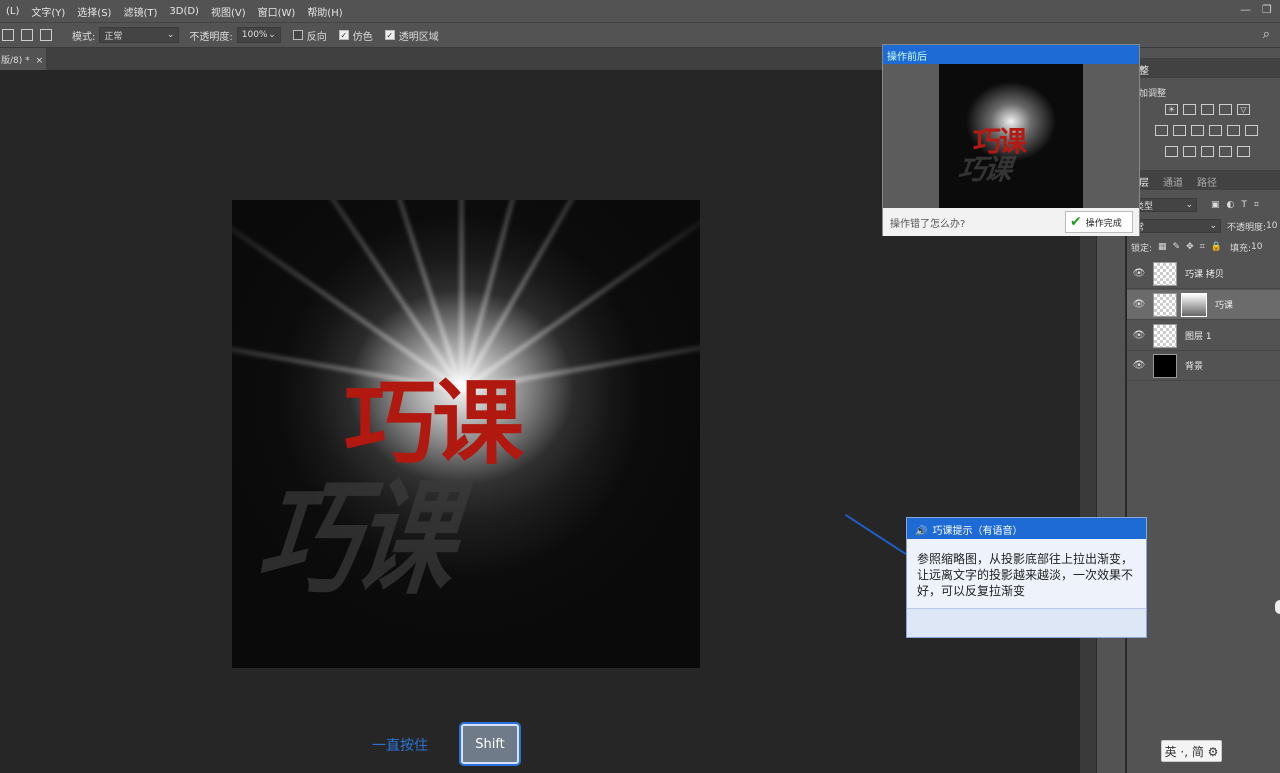 The image size is (1280, 773). Describe the element at coordinates (1233, 130) in the screenshot. I see `channel-mixer-icon` at that location.